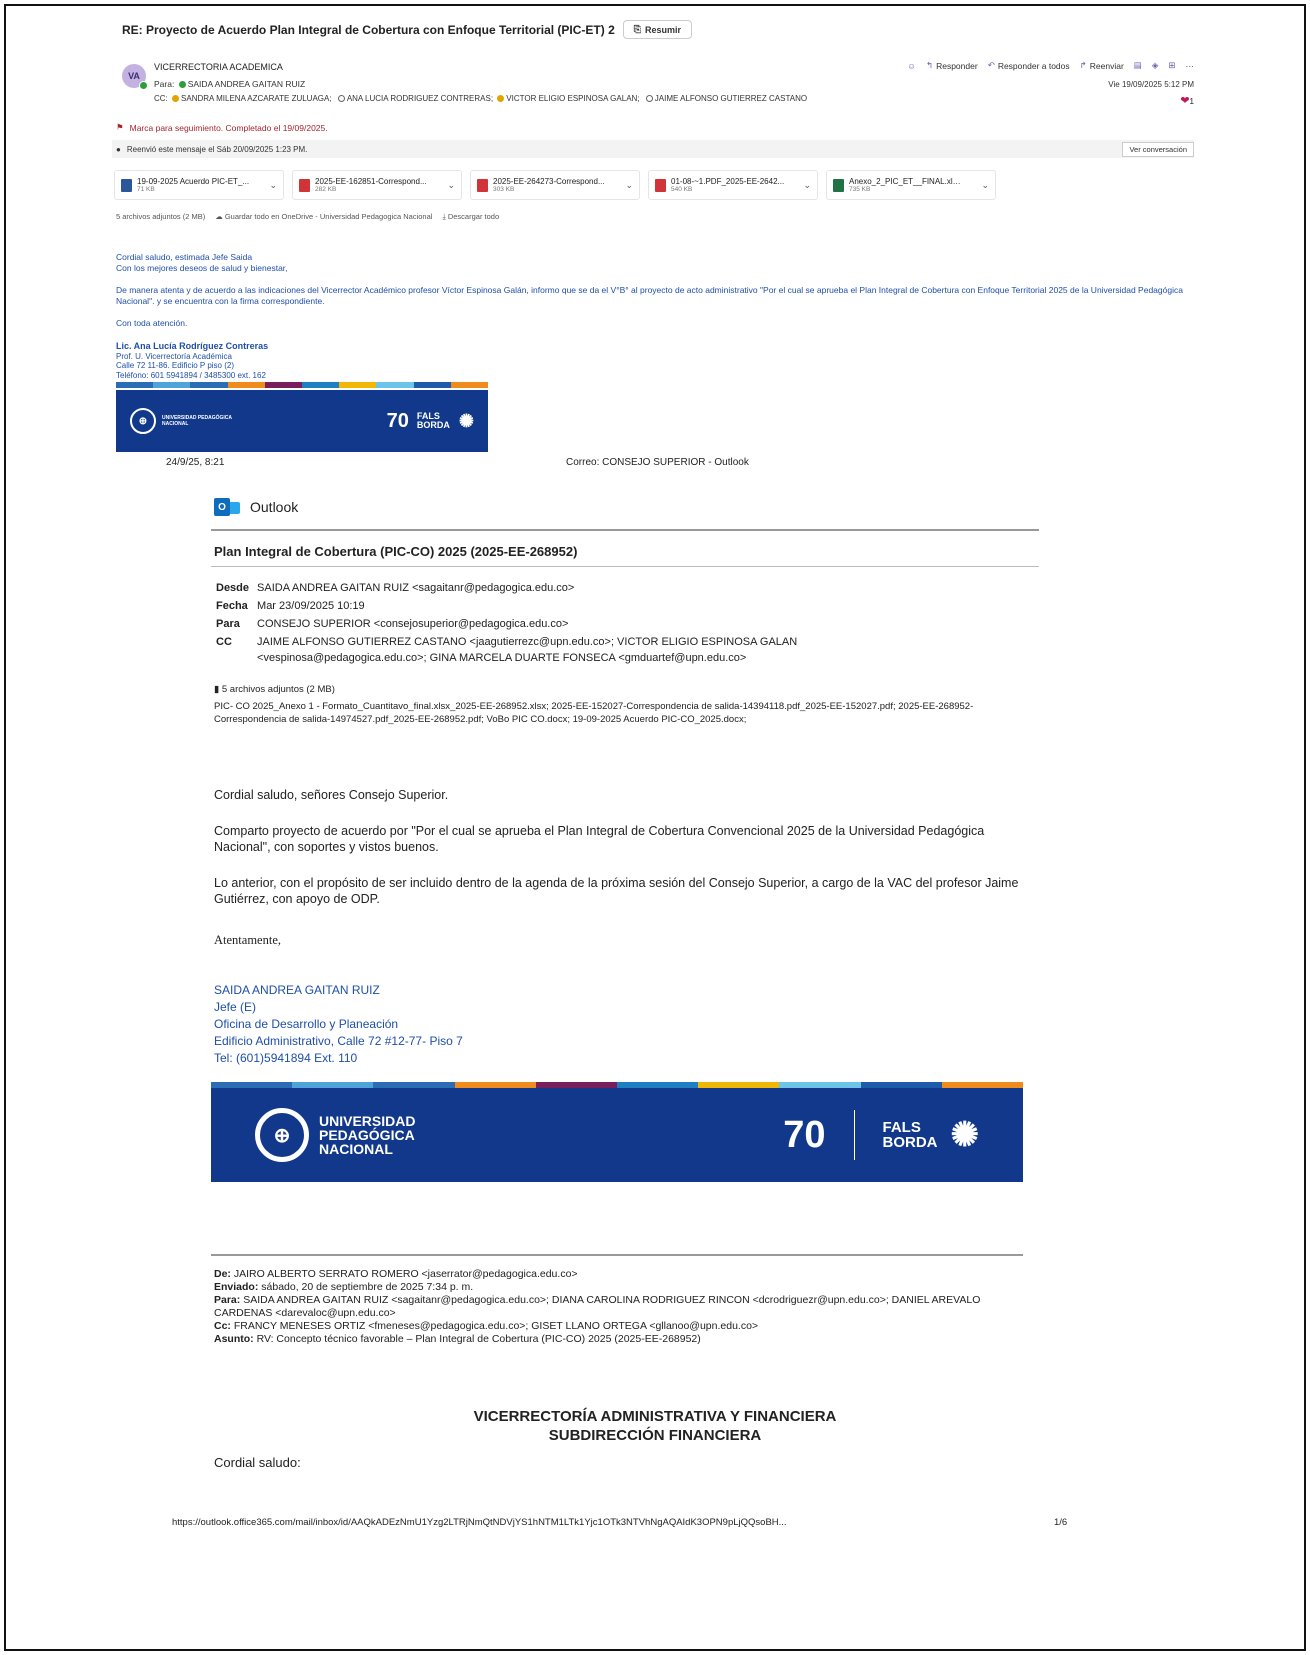 The height and width of the screenshot is (1655, 1310). I want to click on flag-icon: ⚑, so click(120, 127).